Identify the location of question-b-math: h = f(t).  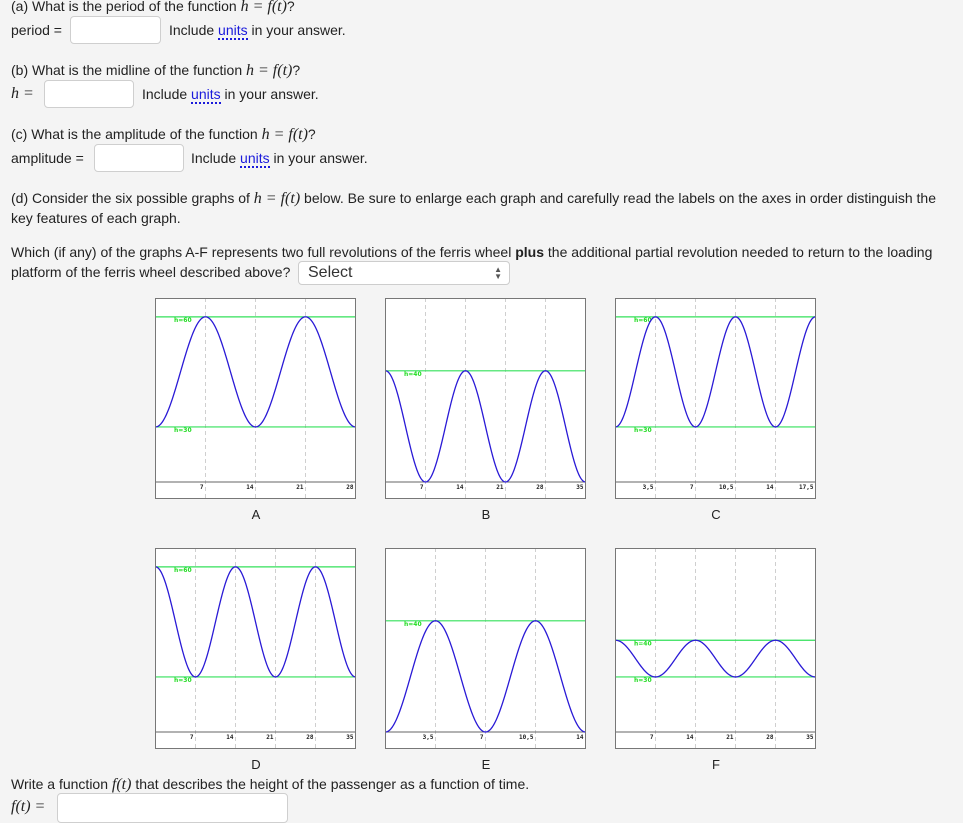
(269, 70).